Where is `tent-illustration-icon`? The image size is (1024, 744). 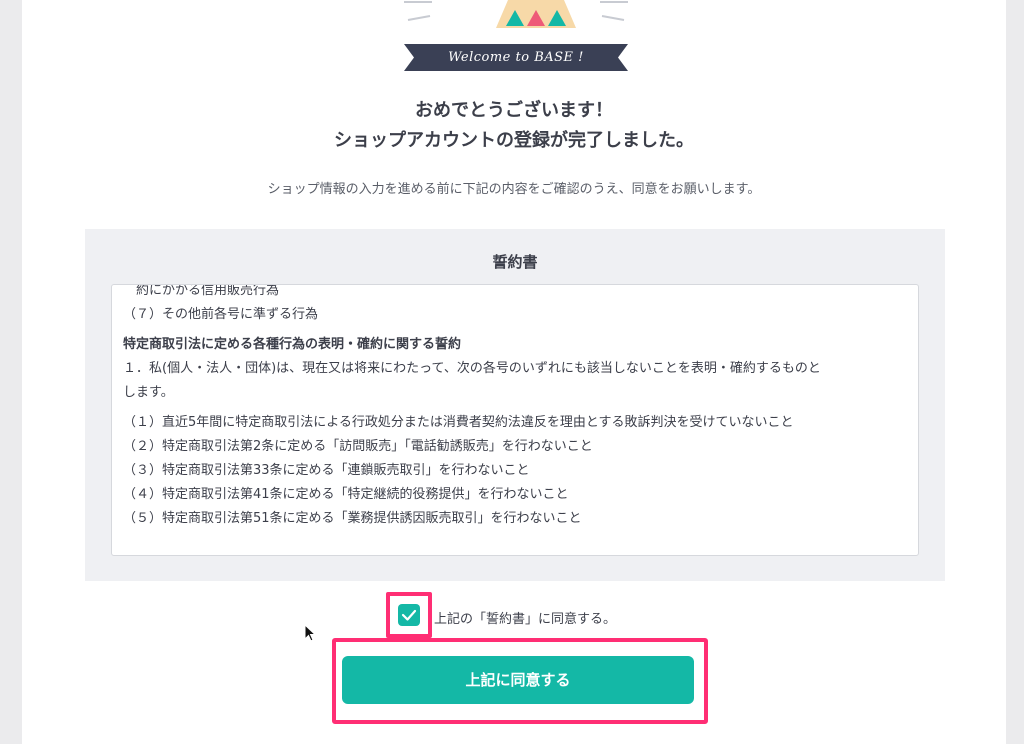 tent-illustration-icon is located at coordinates (536, 14).